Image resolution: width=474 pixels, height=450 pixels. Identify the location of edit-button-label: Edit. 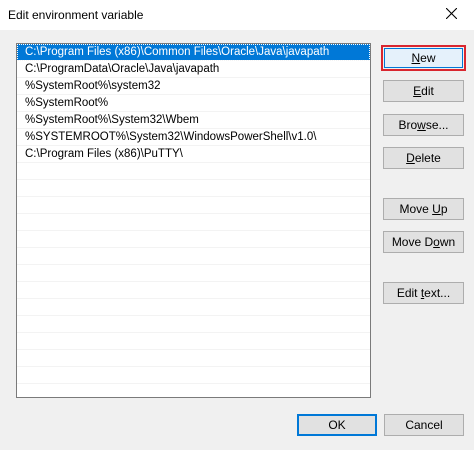
(423, 91).